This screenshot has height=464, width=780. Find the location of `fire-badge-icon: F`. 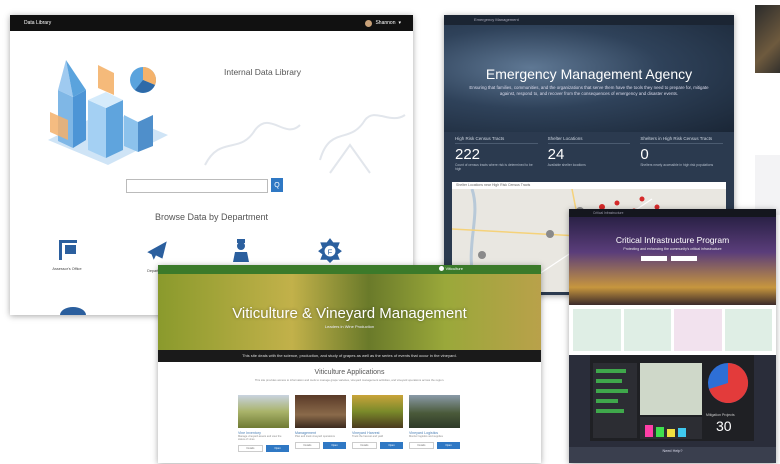

fire-badge-icon: F is located at coordinates (330, 250).